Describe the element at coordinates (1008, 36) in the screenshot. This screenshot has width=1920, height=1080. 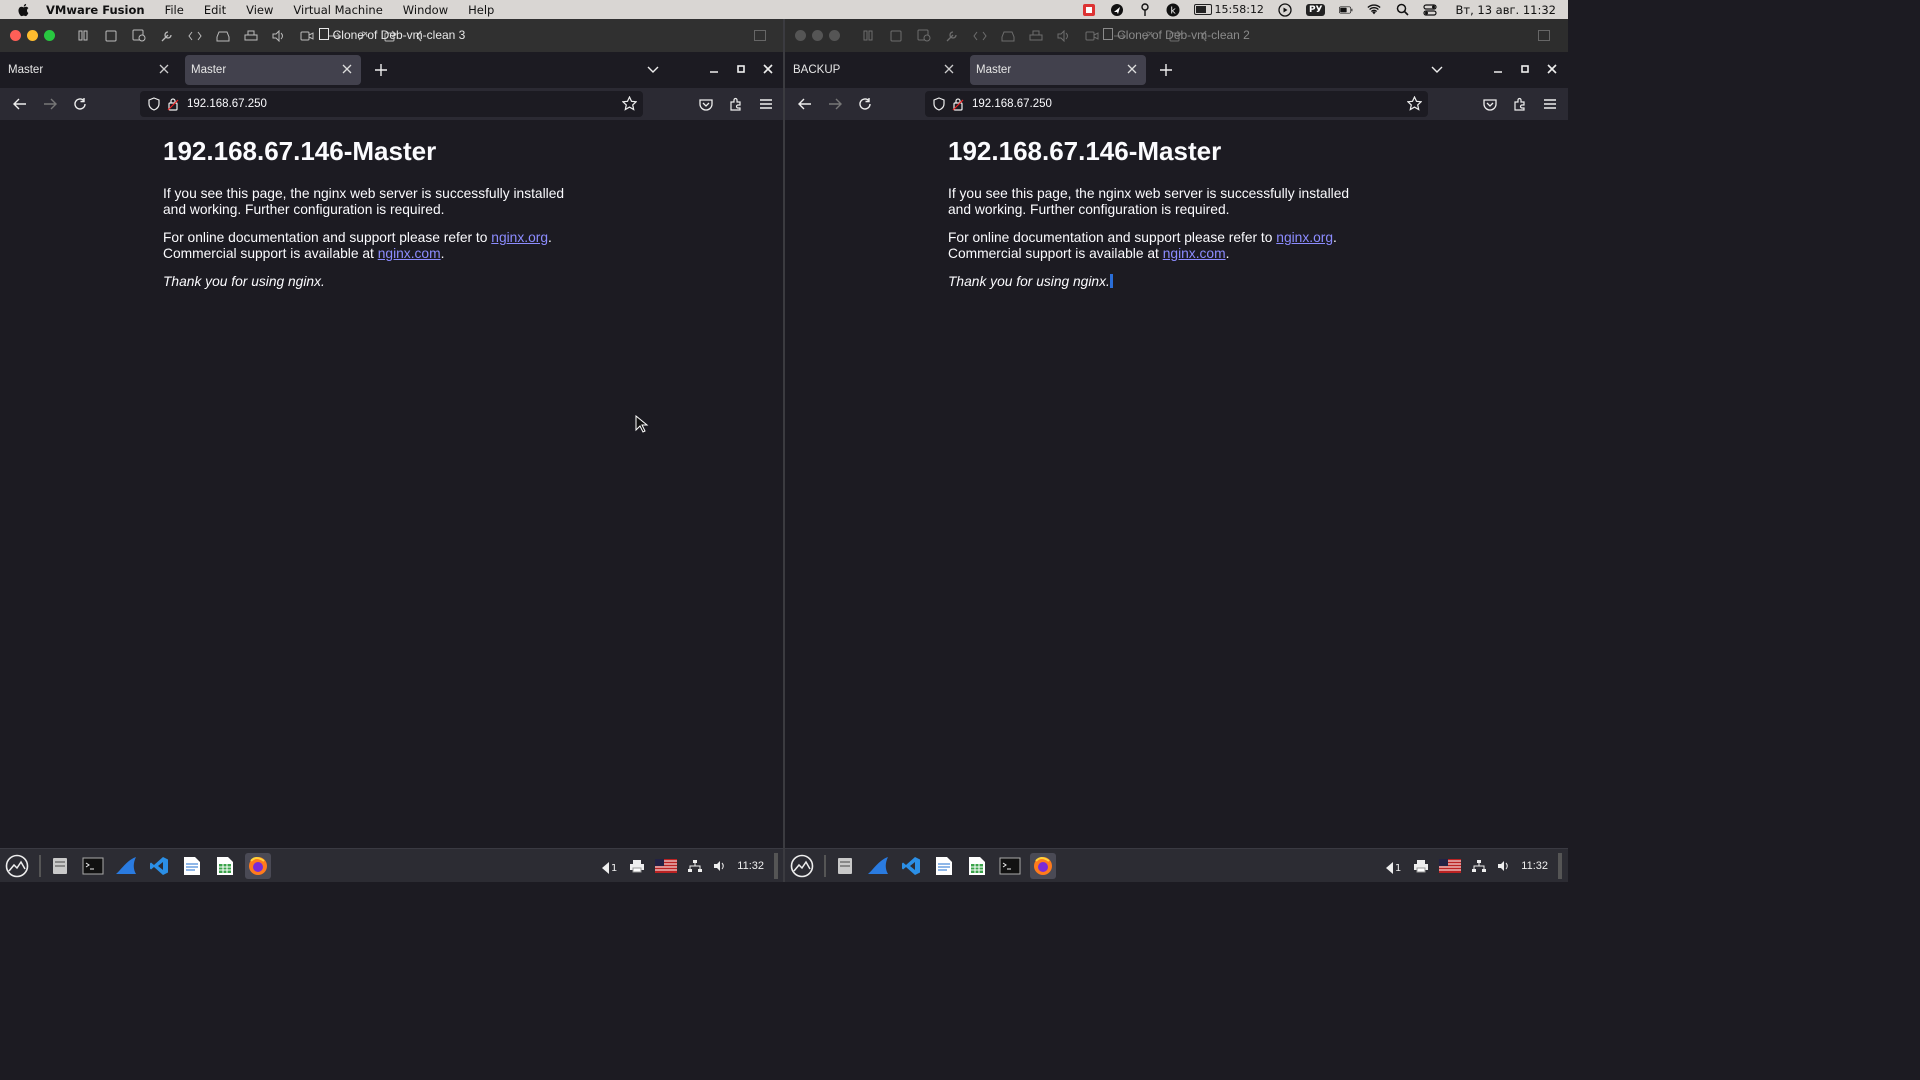
I see `hard-disk-icon` at that location.